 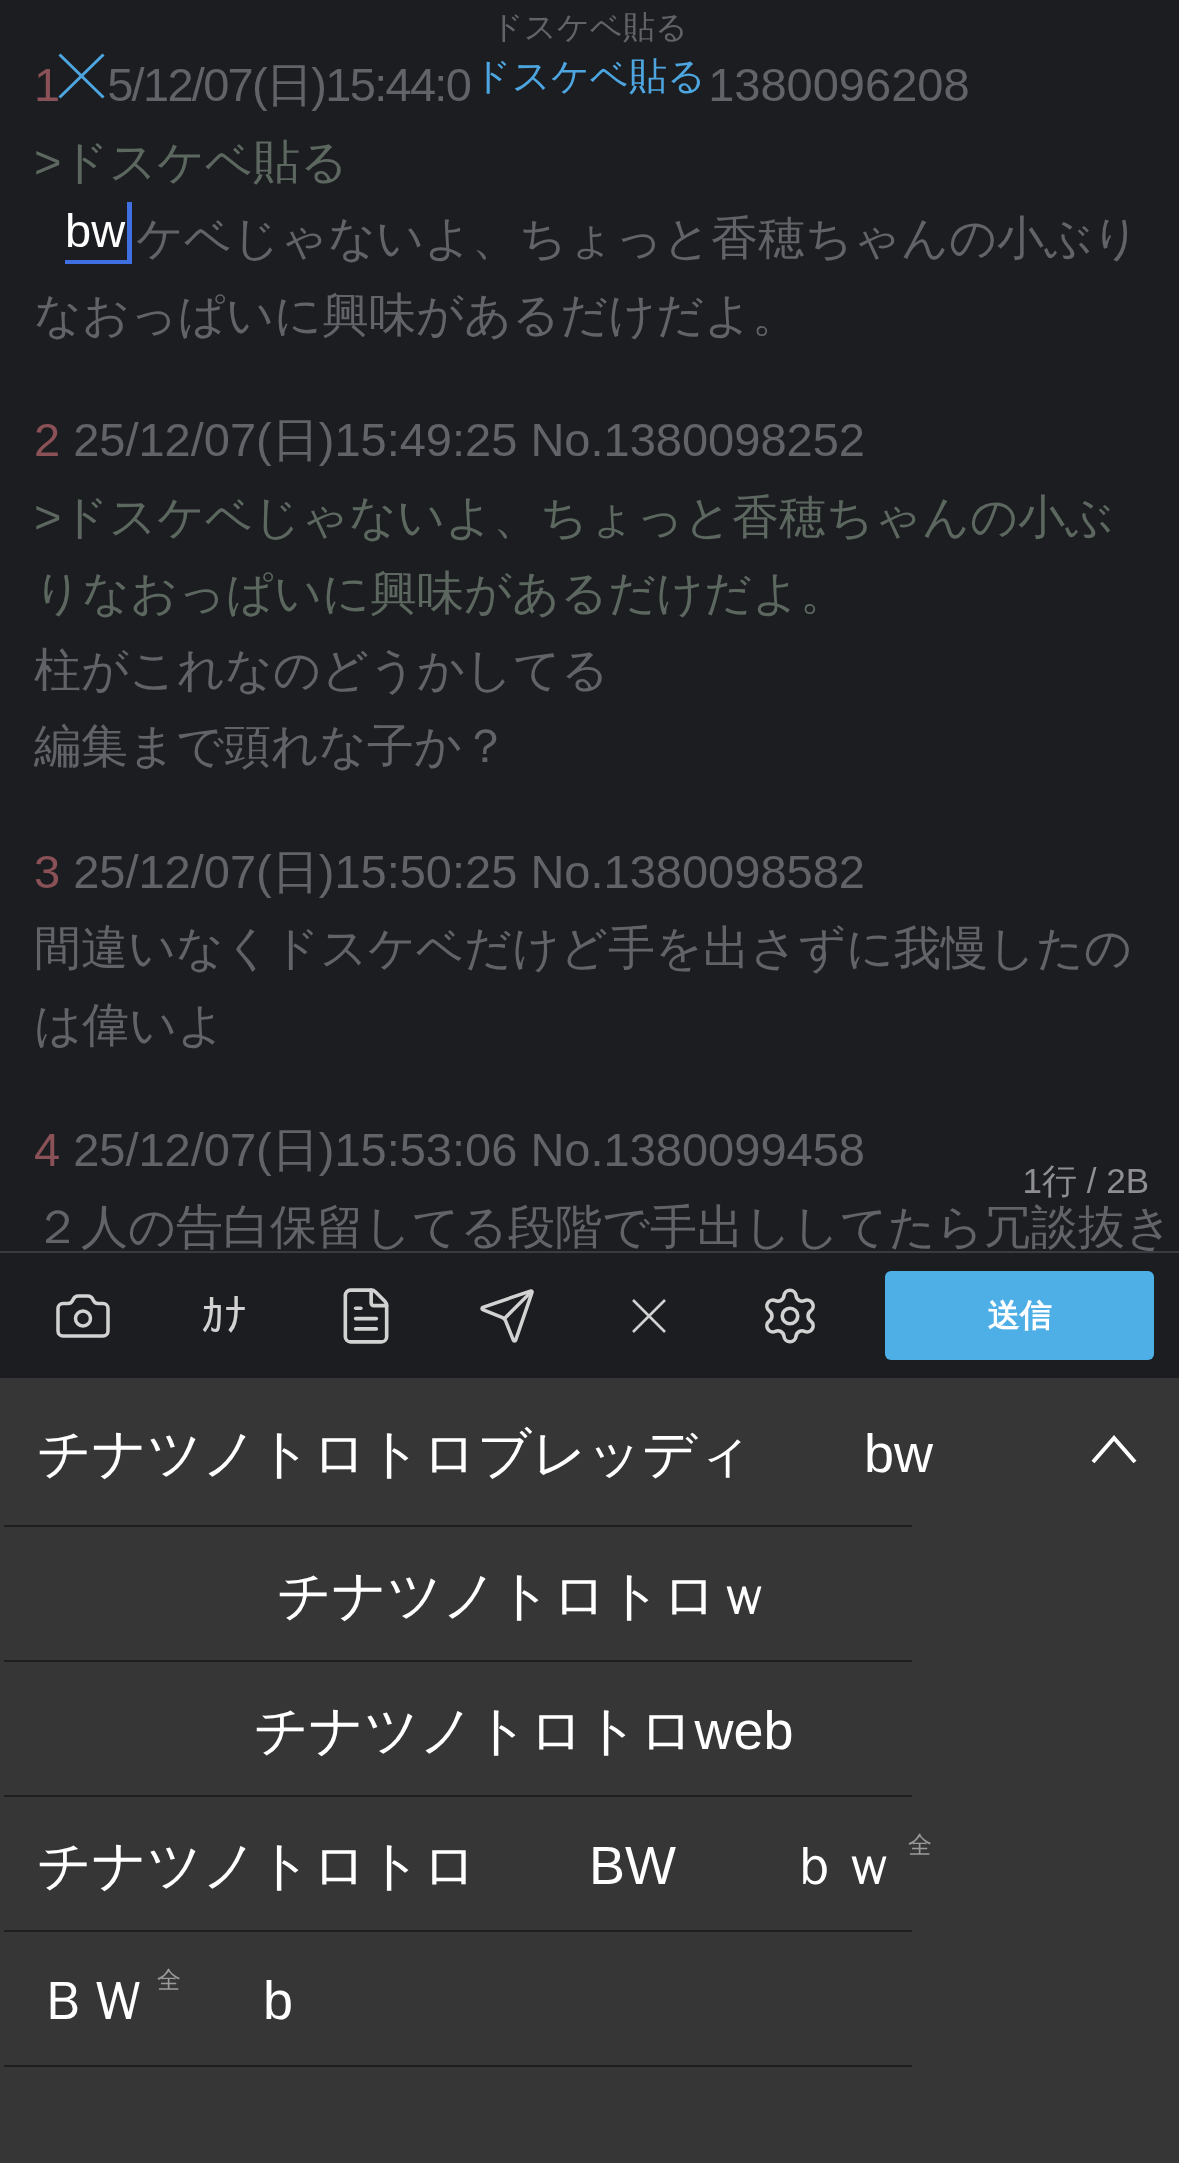 I want to click on quoted-text: >ドスケベ貼る, so click(x=191, y=161).